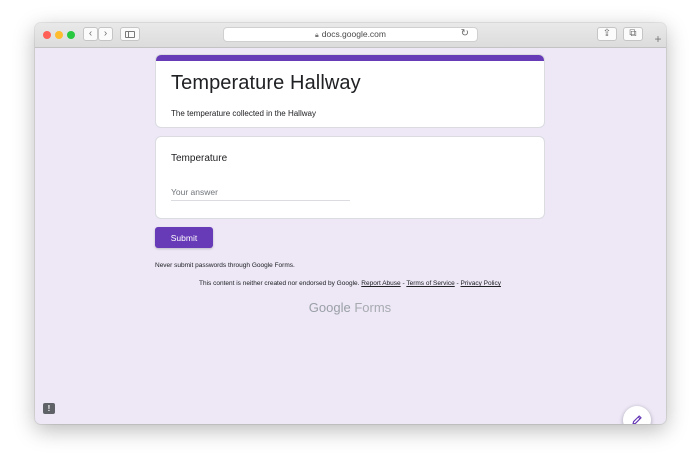 This screenshot has height=470, width=700. I want to click on tabs-icon: ⧉, so click(633, 33).